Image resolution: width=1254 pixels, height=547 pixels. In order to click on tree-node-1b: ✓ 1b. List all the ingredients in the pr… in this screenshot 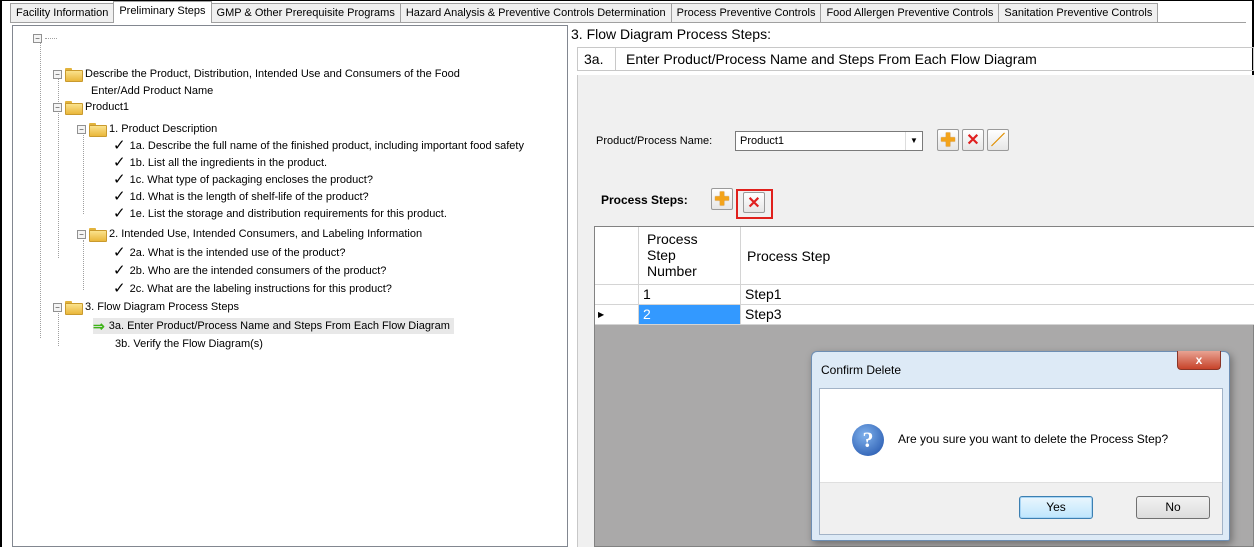, I will do `click(220, 163)`.